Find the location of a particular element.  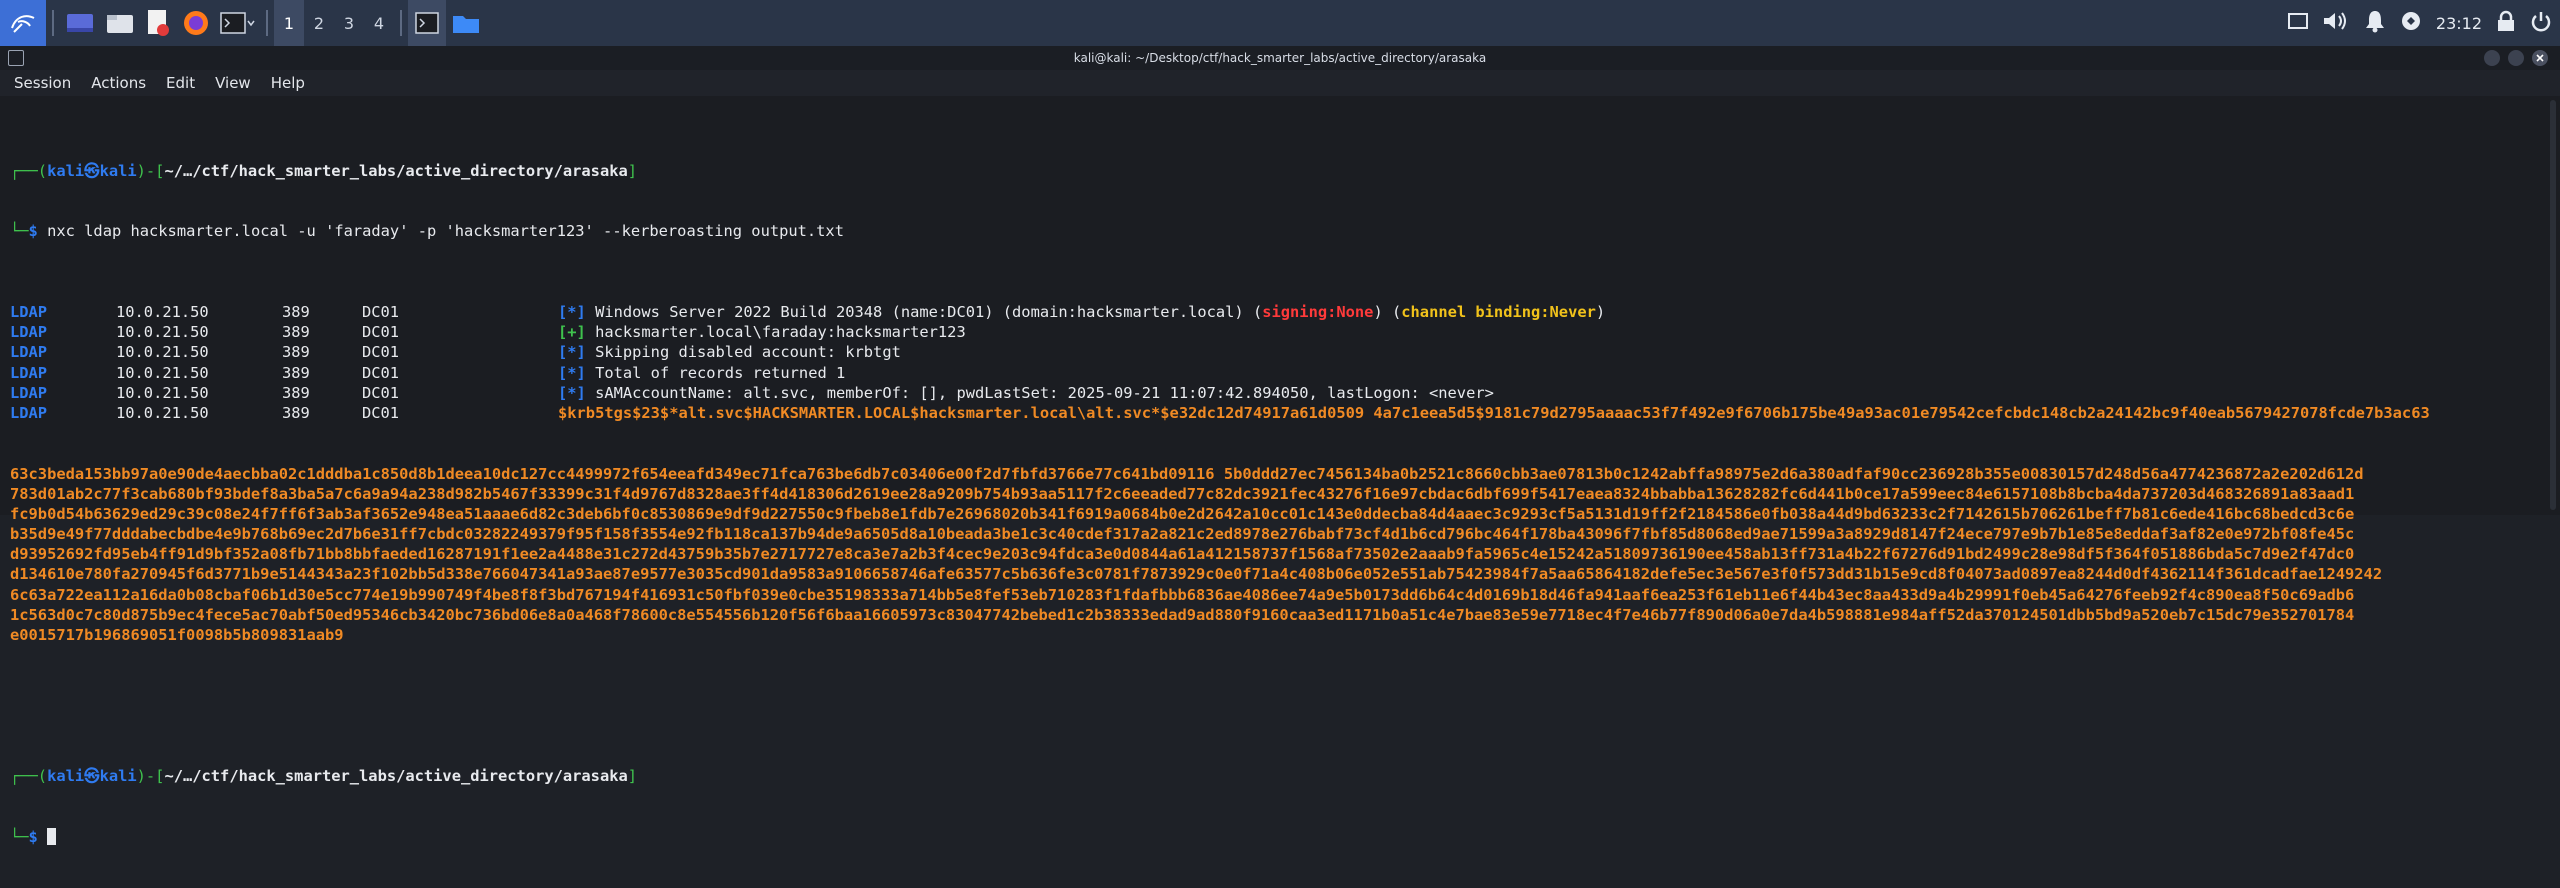

file-manager-icon is located at coordinates (120, 23).